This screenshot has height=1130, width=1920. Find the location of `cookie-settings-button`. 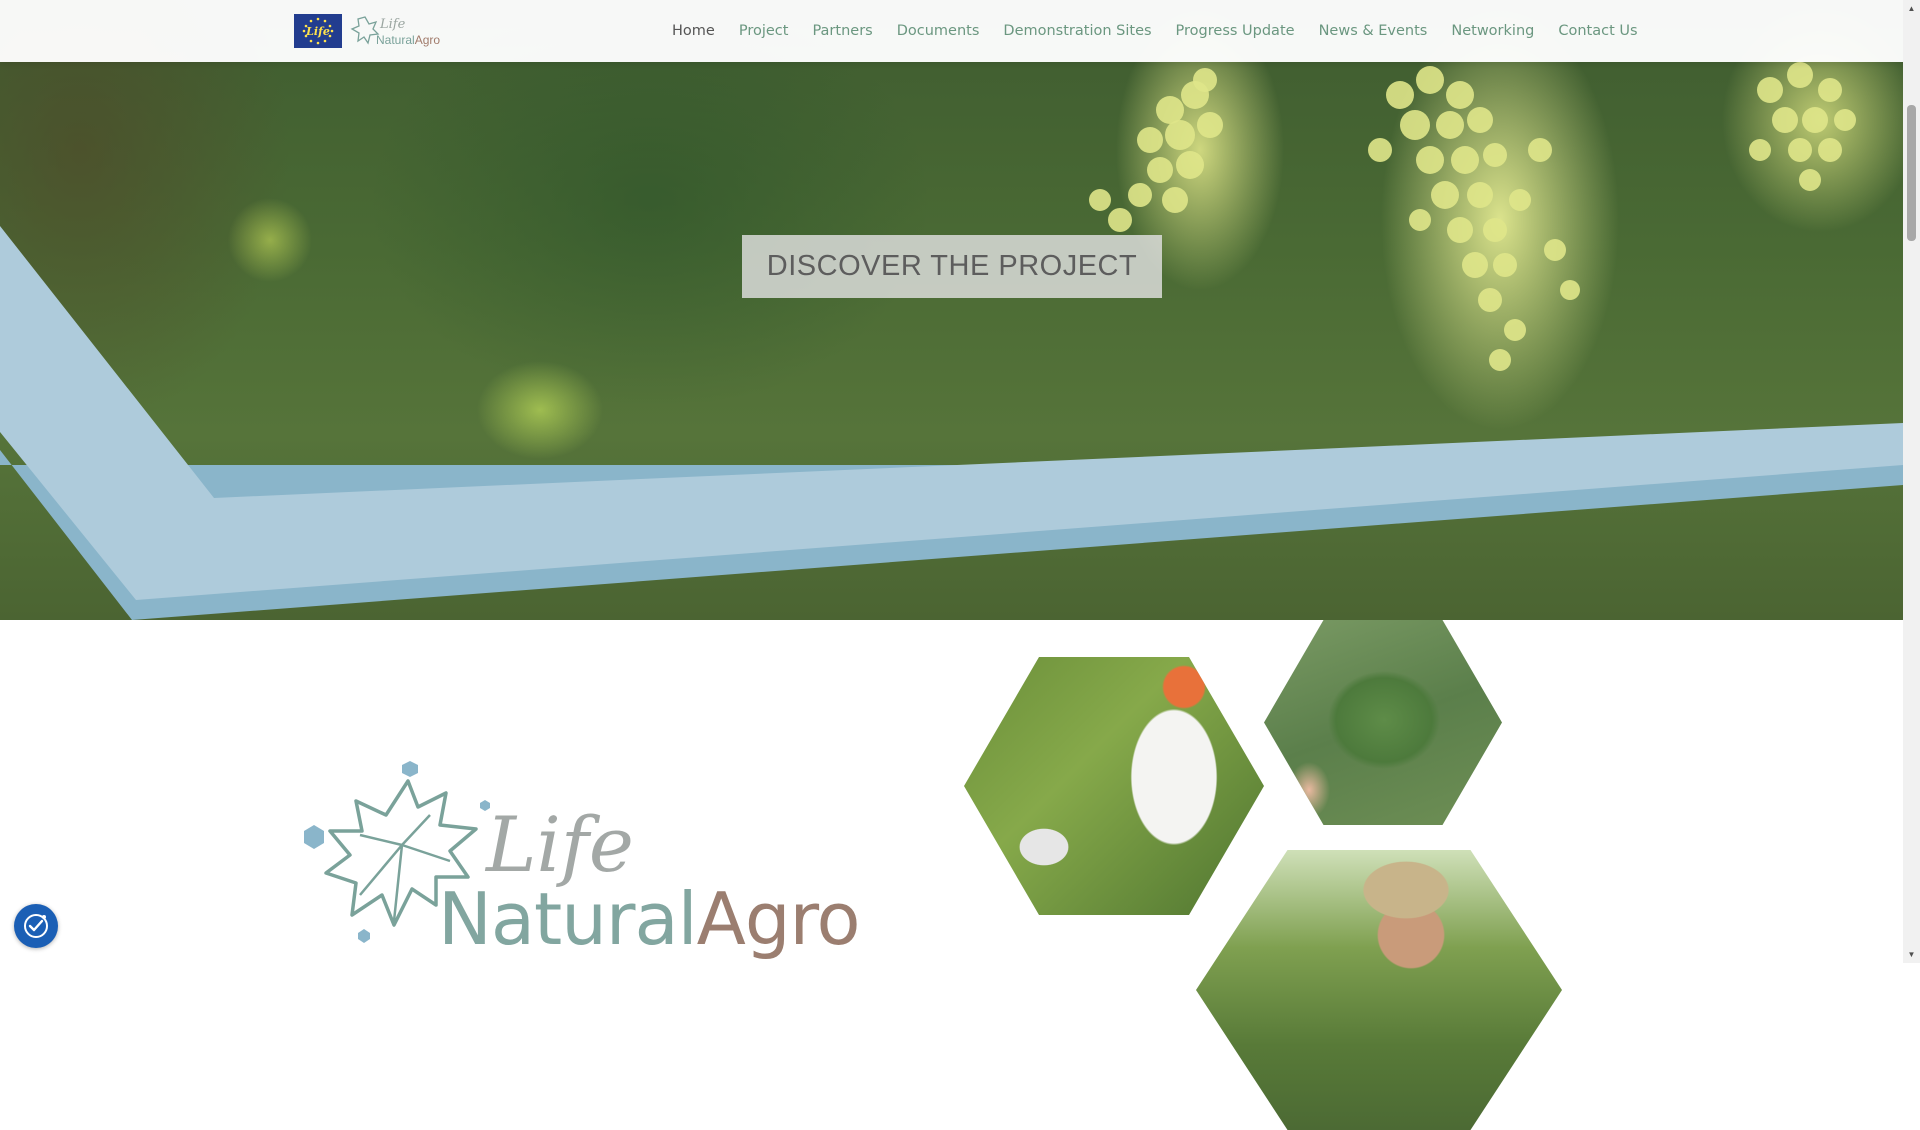

cookie-settings-button is located at coordinates (36, 926).